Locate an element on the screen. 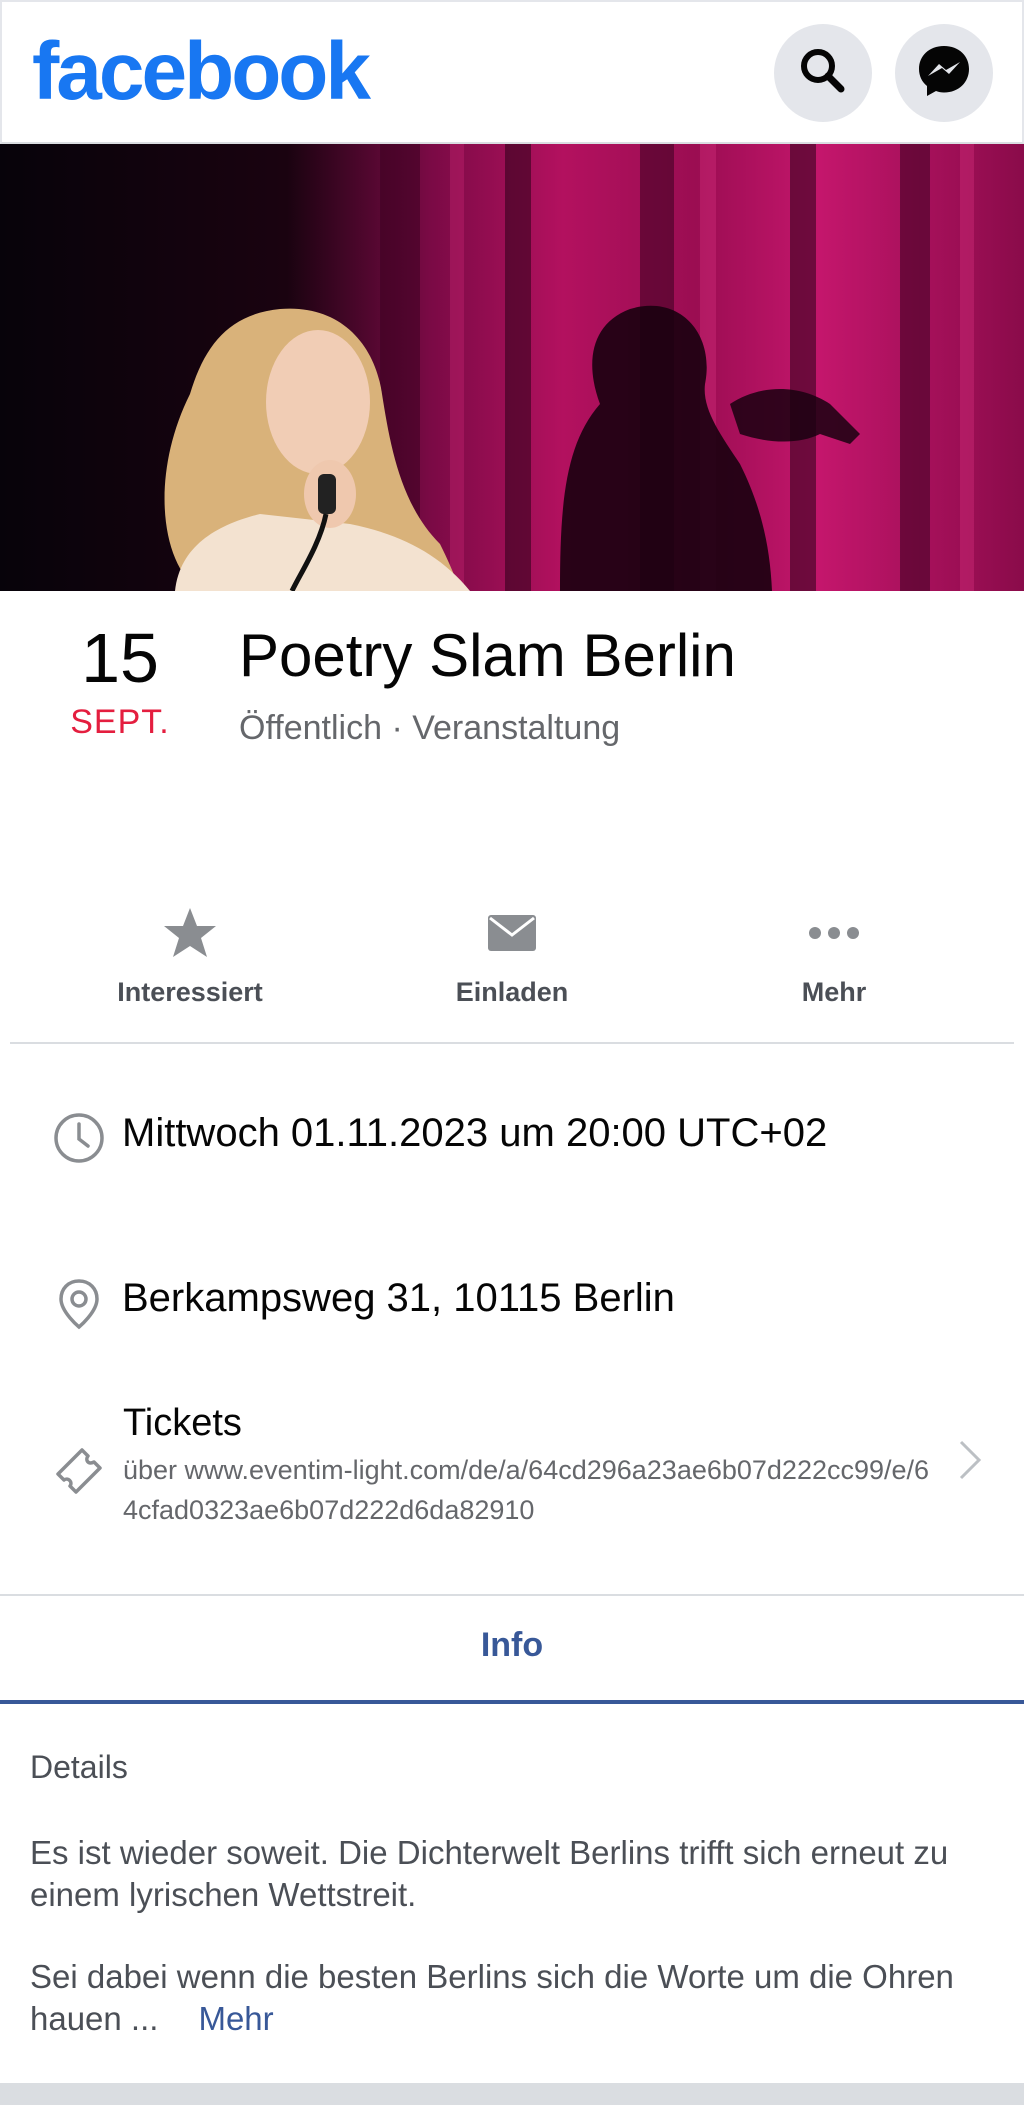 The image size is (1024, 2105). search-icon is located at coordinates (823, 73).